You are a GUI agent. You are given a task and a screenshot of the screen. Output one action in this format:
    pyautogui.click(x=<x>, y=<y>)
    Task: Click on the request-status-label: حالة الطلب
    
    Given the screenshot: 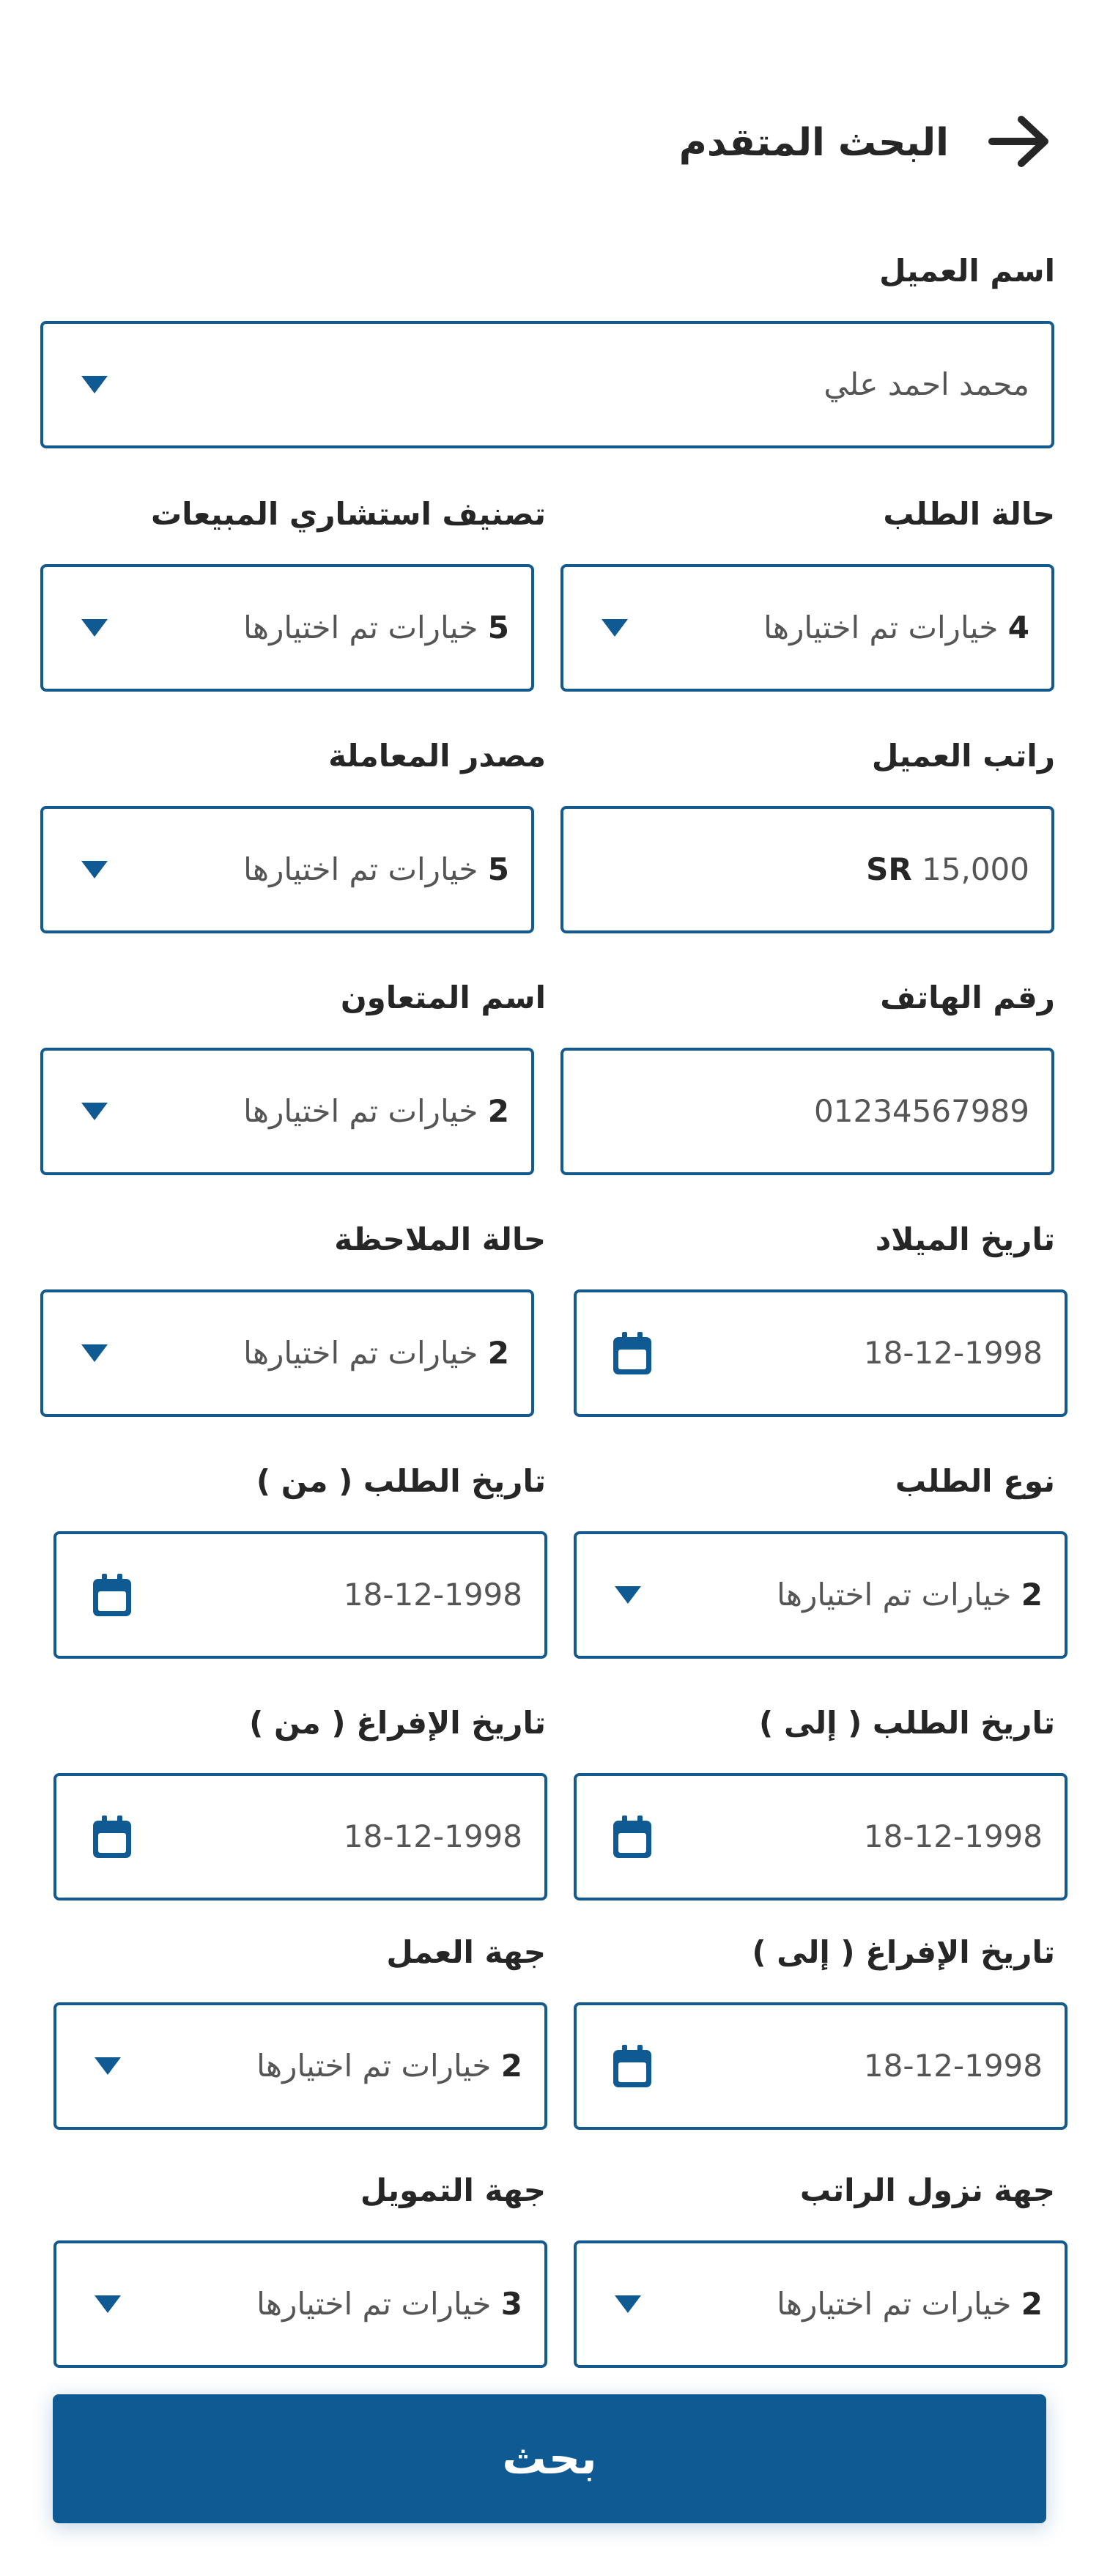 What is the action you would take?
    pyautogui.click(x=969, y=514)
    